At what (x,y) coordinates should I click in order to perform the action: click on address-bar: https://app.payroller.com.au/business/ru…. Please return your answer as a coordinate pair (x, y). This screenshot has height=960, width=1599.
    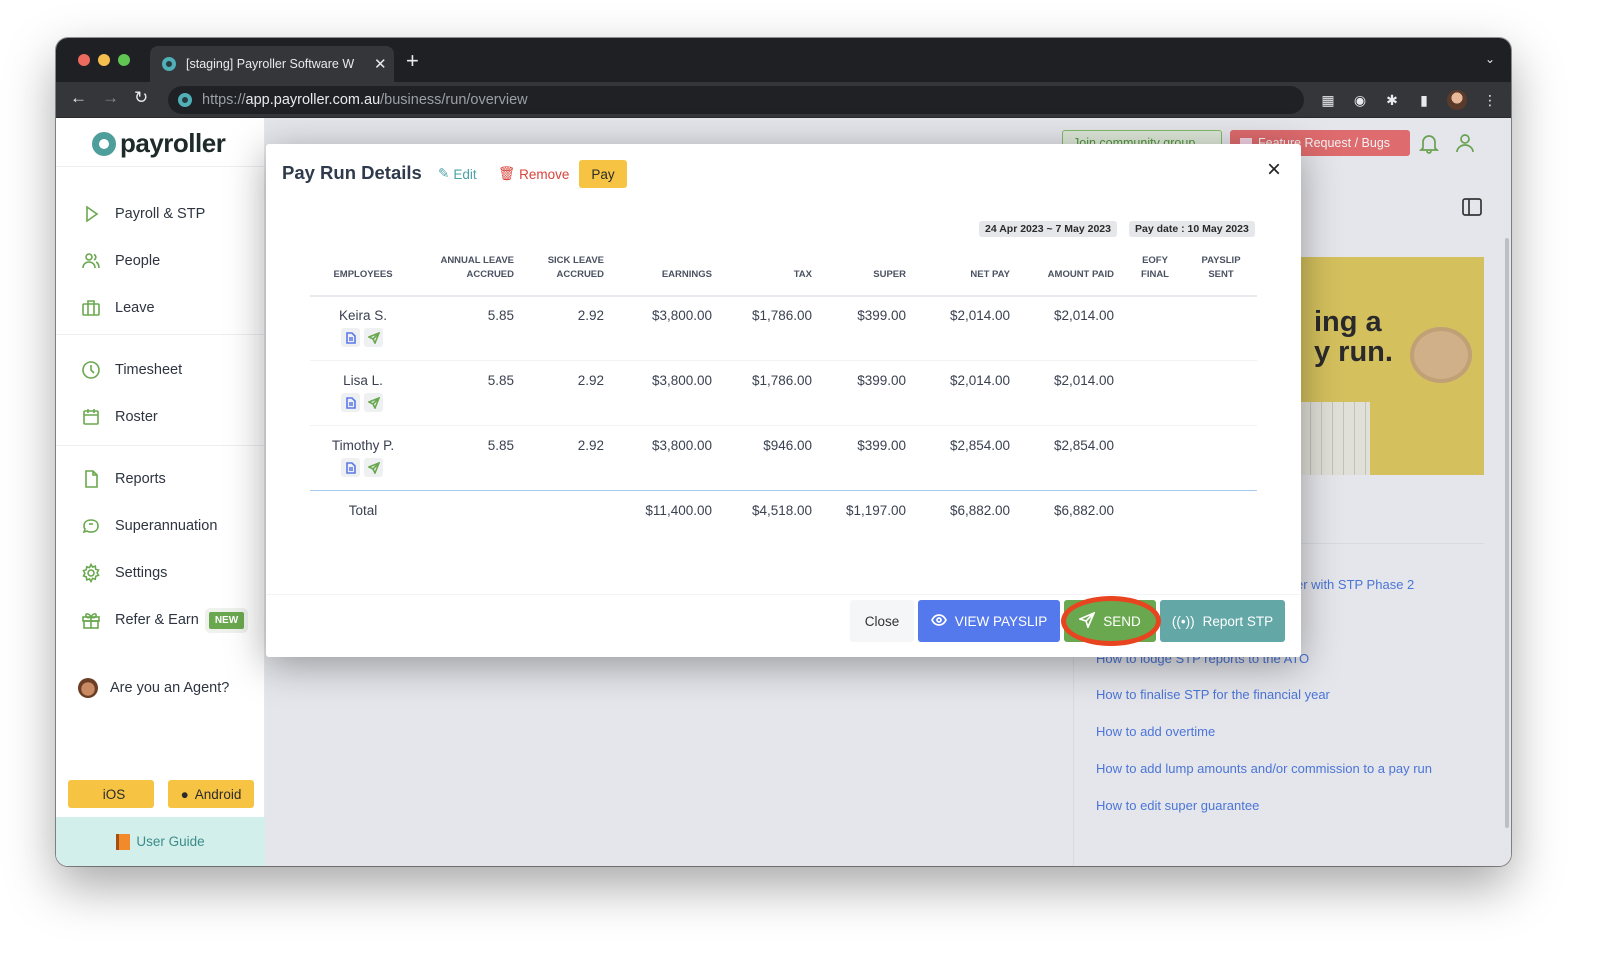
    Looking at the image, I should click on (736, 100).